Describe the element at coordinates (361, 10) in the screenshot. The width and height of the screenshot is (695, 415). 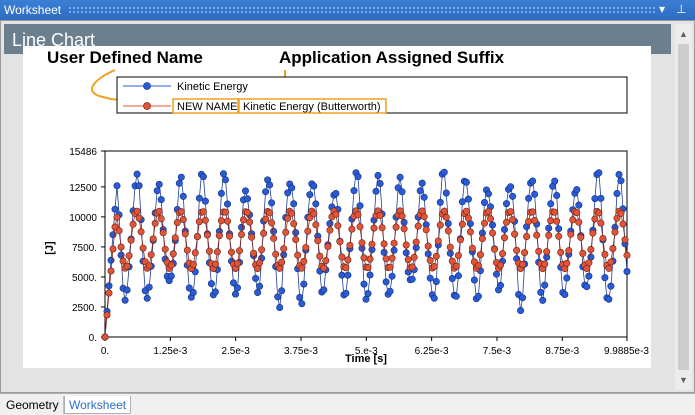
I see `titlebar-grip` at that location.